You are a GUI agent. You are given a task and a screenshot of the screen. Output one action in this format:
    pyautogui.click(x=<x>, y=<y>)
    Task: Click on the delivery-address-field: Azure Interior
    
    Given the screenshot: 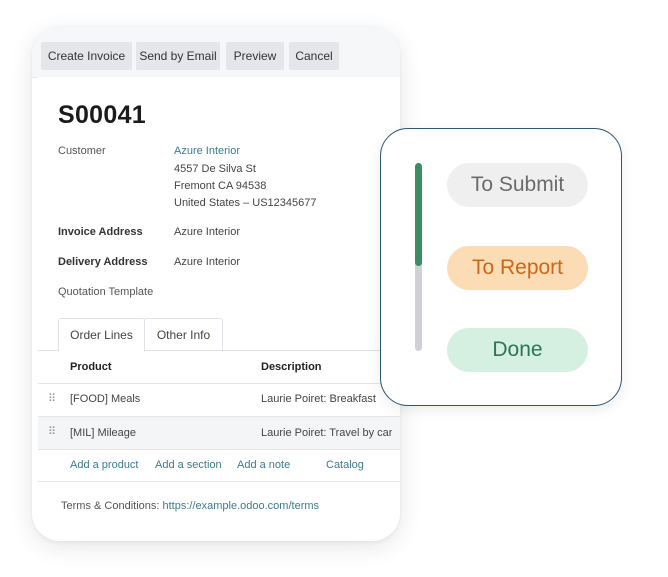 What is the action you would take?
    pyautogui.click(x=207, y=262)
    